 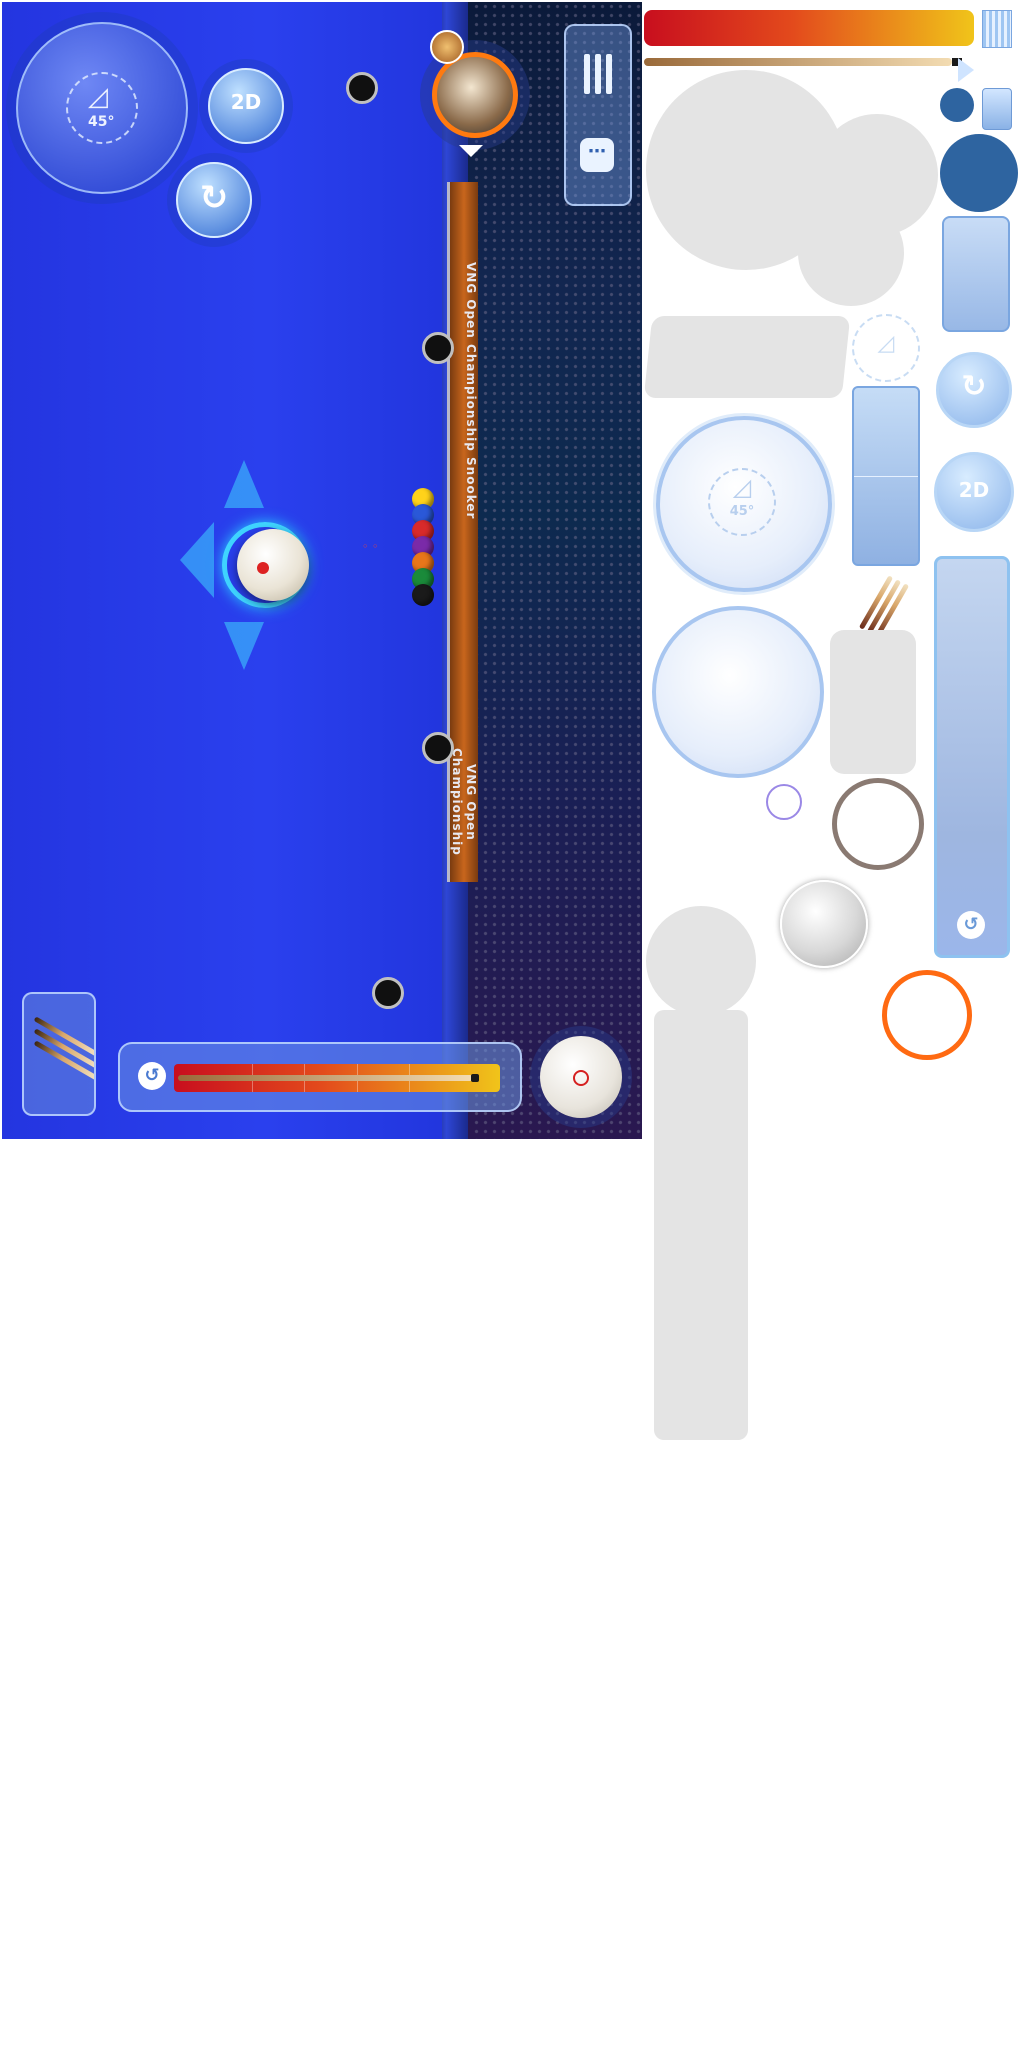 I want to click on chat-icon: ⋯, so click(x=597, y=155).